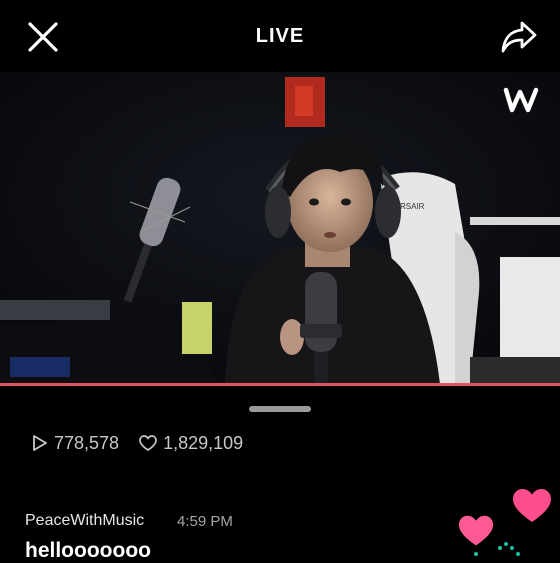  What do you see at coordinates (497, 549) in the screenshot?
I see `sparkle-icon` at bounding box center [497, 549].